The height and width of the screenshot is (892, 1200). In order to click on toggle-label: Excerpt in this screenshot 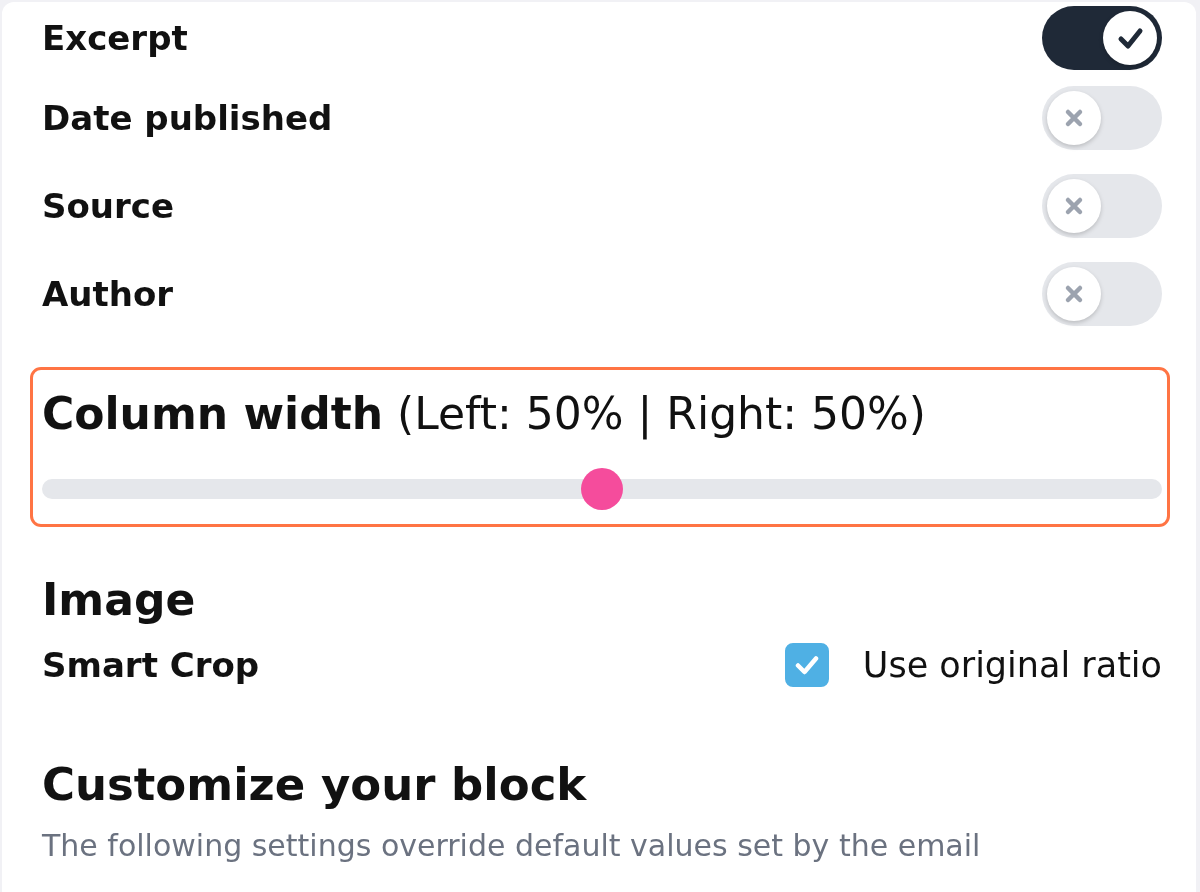, I will do `click(115, 38)`.